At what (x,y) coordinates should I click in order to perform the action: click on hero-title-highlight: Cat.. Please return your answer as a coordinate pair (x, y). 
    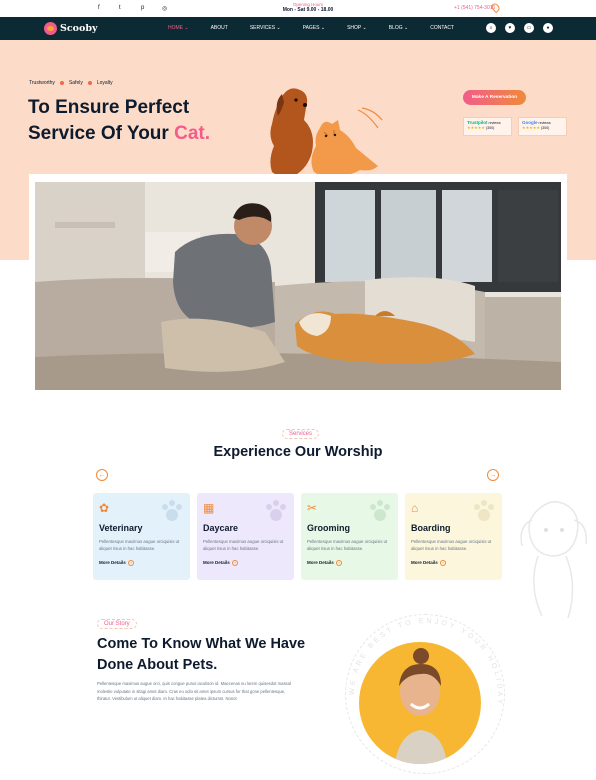
    Looking at the image, I should click on (192, 133).